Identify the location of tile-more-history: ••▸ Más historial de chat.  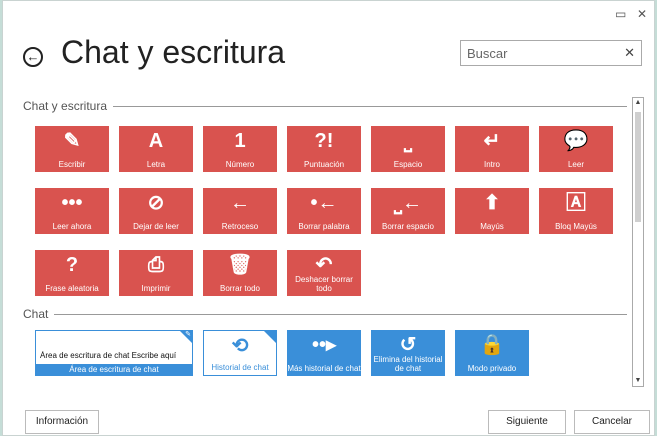
(324, 353).